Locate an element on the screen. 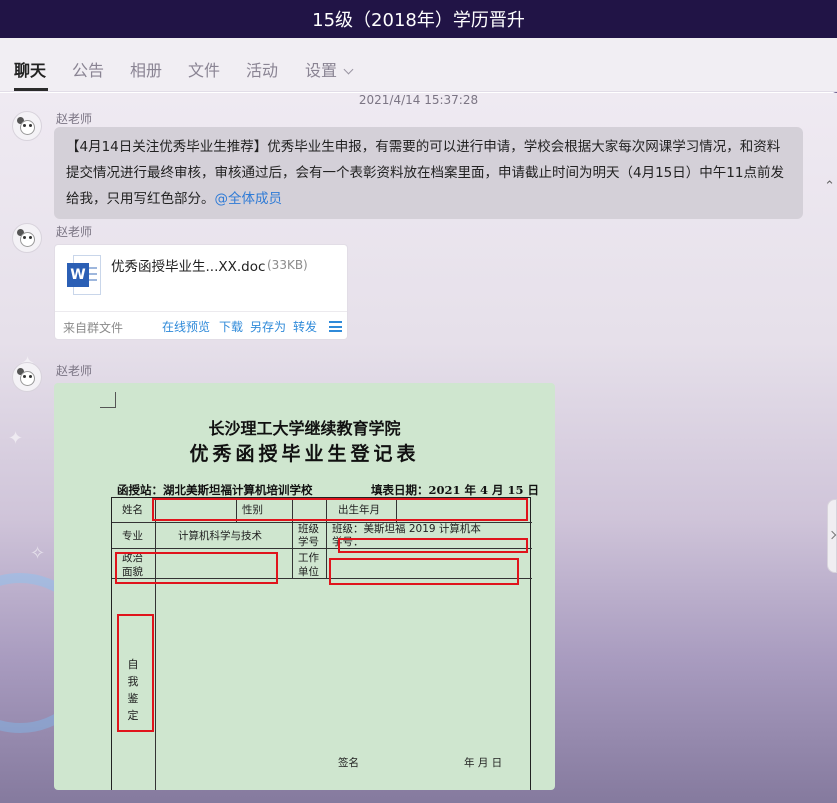 The image size is (837, 803). doc-station: 函授站：湖北美斯坦福计算机培训学校 is located at coordinates (215, 490).